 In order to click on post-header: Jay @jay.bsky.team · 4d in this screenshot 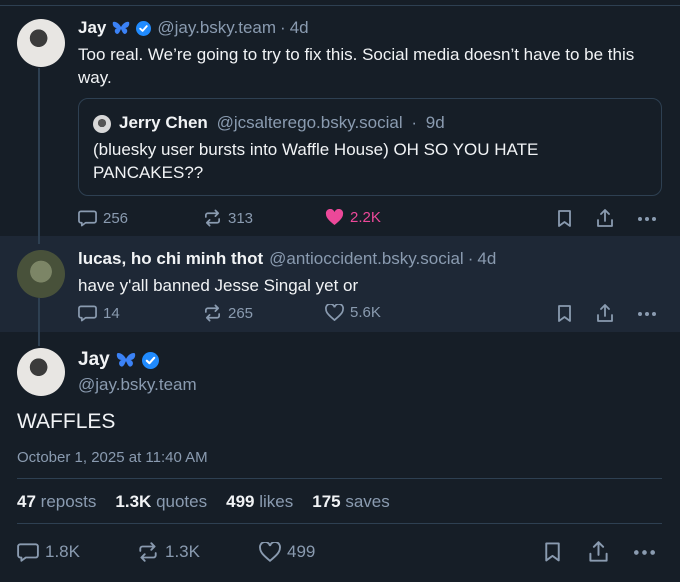, I will do `click(193, 28)`.